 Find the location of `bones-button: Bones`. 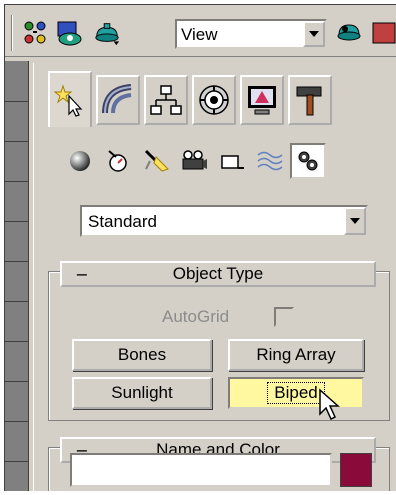

bones-button: Bones is located at coordinates (142, 355).